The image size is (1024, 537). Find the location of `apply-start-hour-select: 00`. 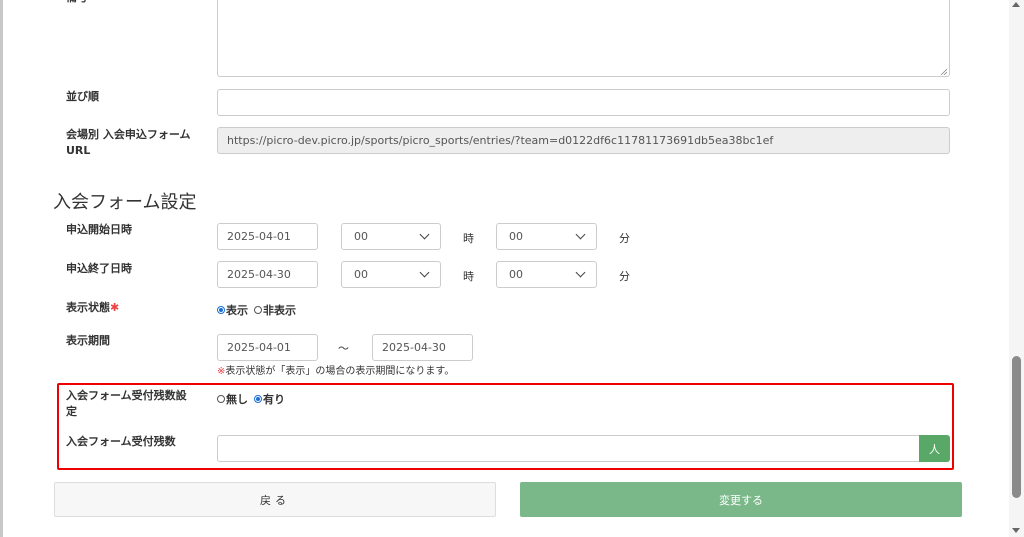

apply-start-hour-select: 00 is located at coordinates (391, 236).